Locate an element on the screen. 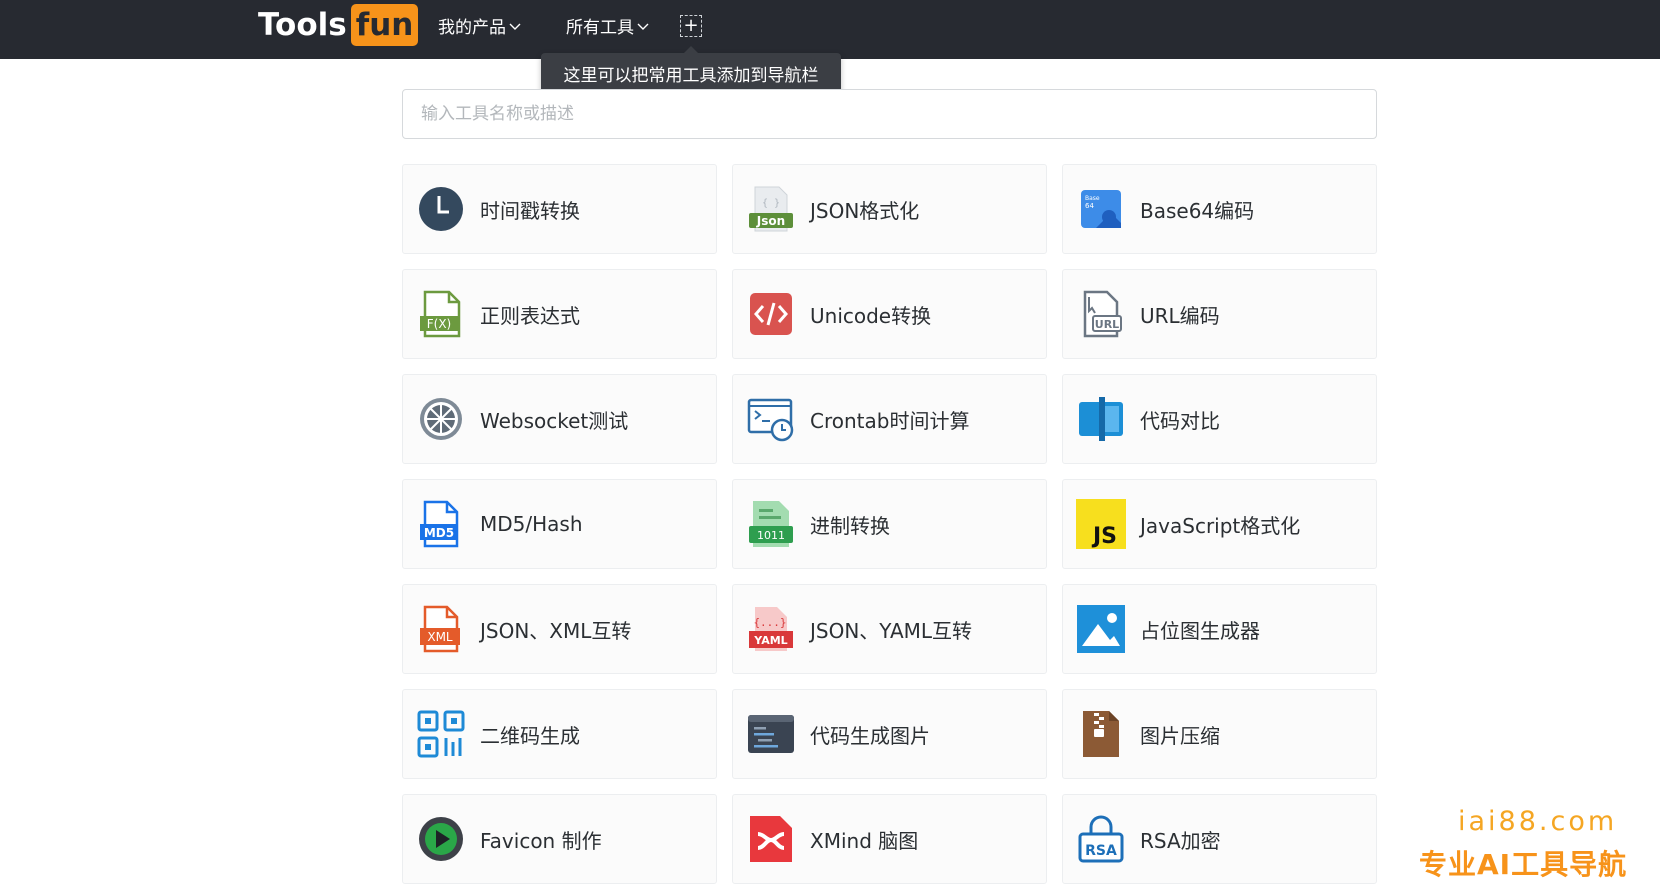  tool-card-radix-convert: 1011 进制转换 is located at coordinates (889, 524).